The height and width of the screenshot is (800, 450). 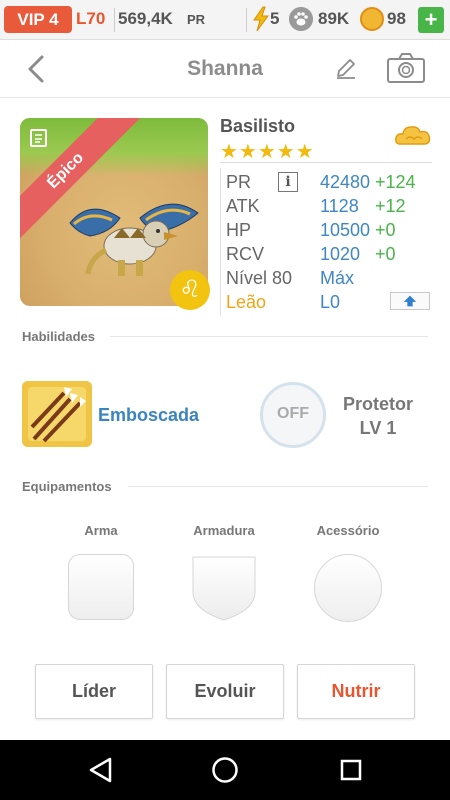 What do you see at coordinates (246, 302) in the screenshot?
I see `stat-label-zodiac: Leão` at bounding box center [246, 302].